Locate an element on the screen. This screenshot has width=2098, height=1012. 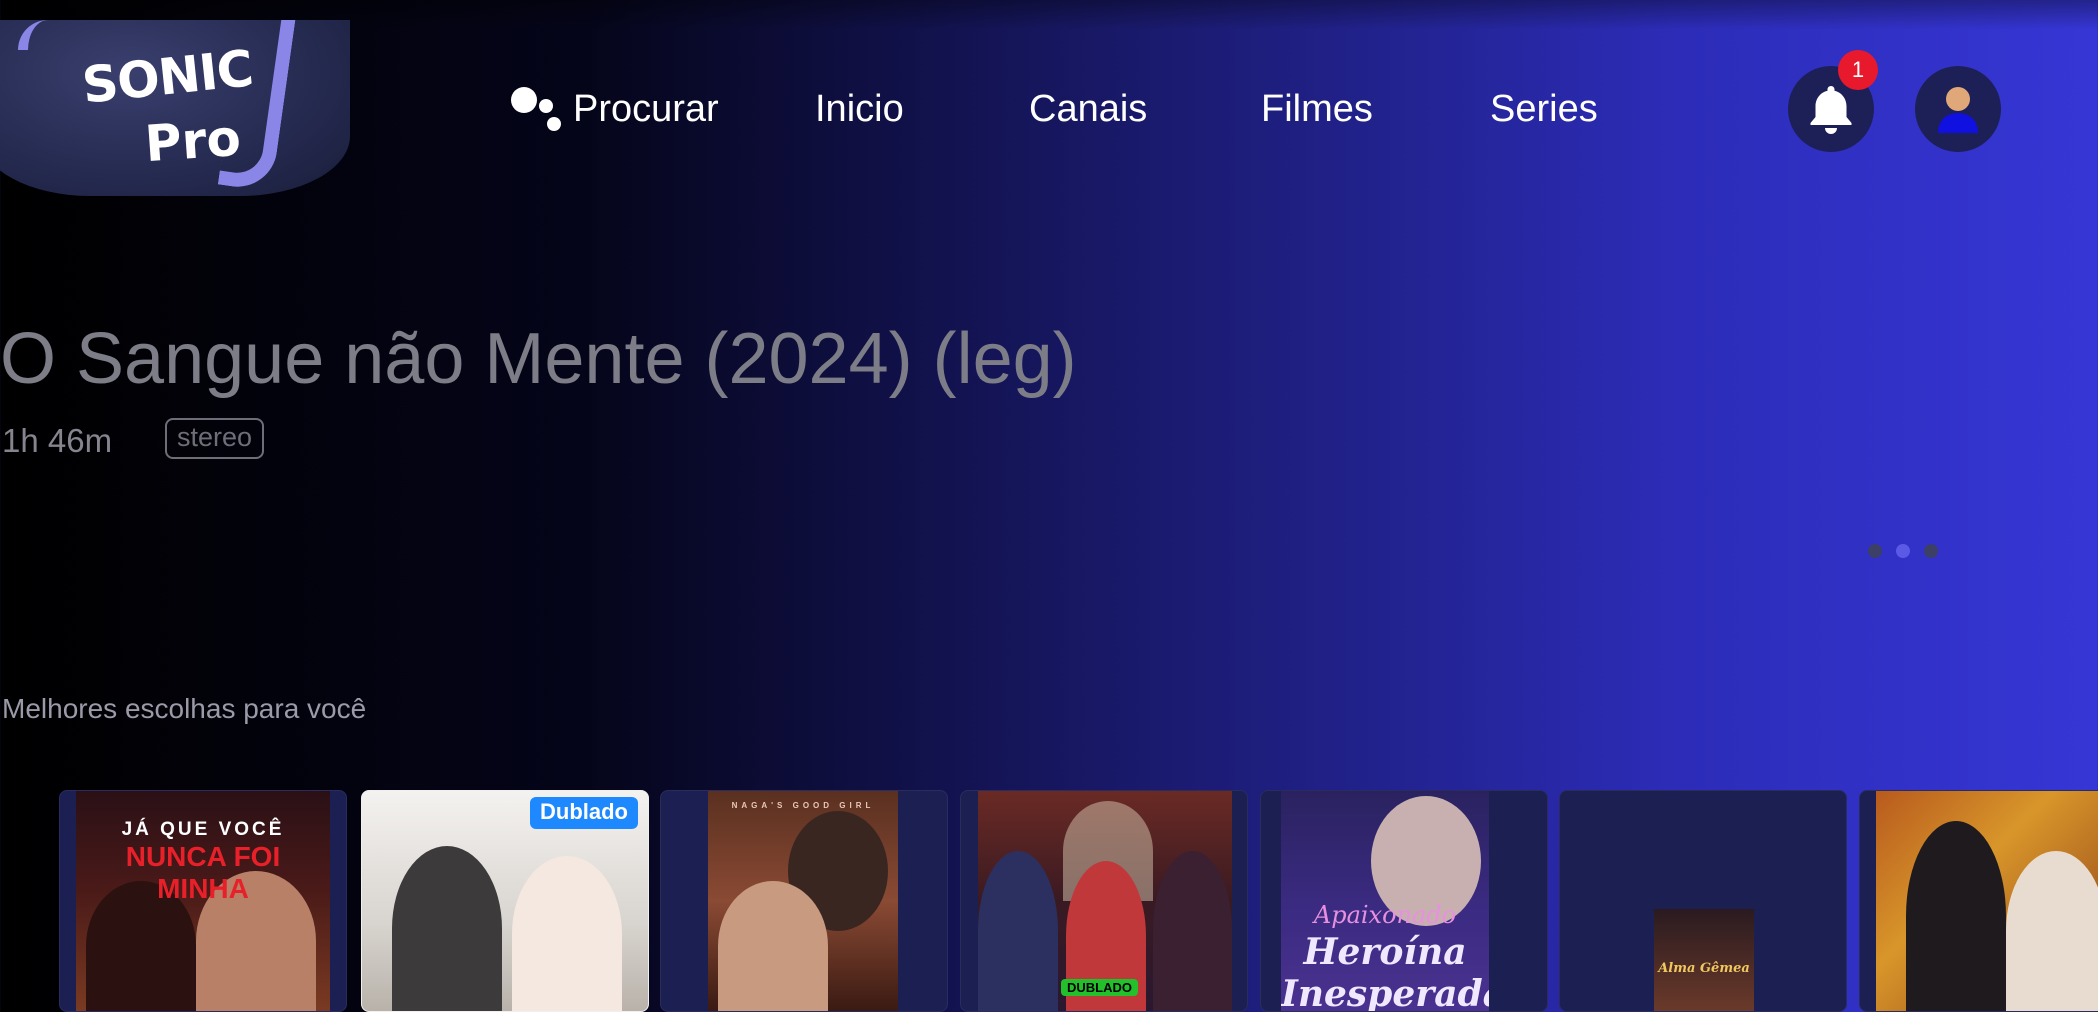
logo-swoosh-top is located at coordinates (43, 35).